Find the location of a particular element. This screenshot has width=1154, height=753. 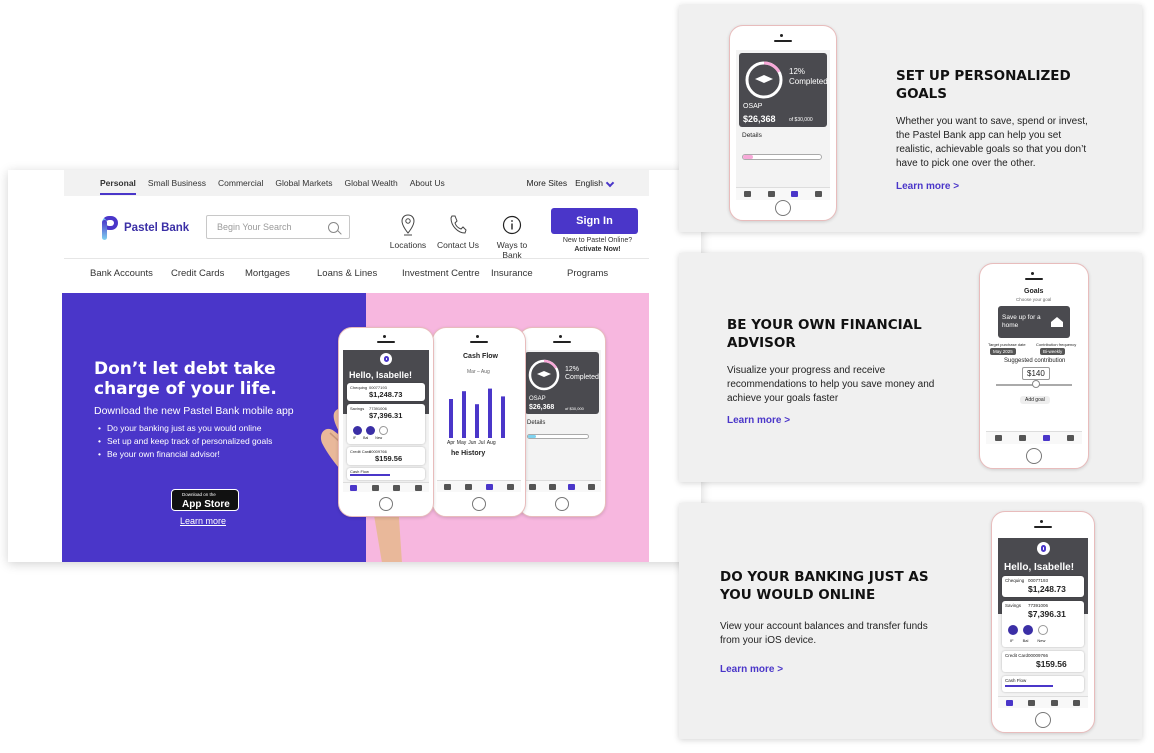

contribution-slider is located at coordinates (1034, 384).